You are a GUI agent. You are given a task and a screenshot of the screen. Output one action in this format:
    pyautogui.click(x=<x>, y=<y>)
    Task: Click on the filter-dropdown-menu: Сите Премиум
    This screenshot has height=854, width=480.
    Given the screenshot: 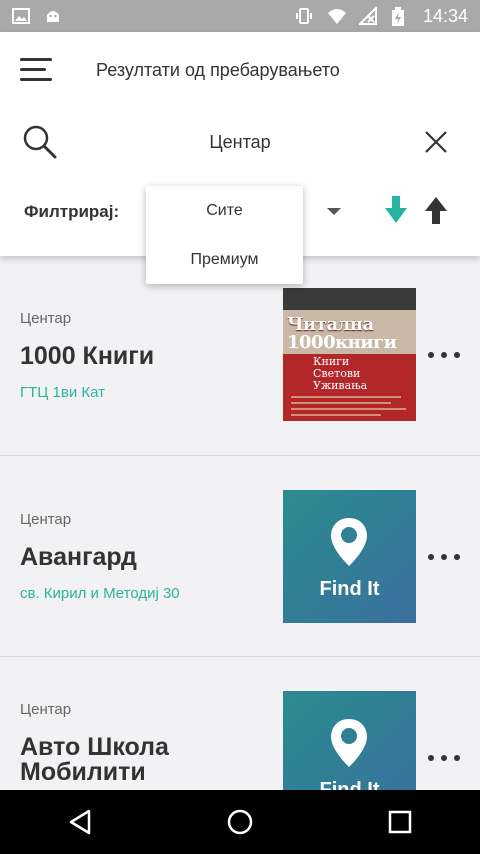 What is the action you would take?
    pyautogui.click(x=224, y=235)
    